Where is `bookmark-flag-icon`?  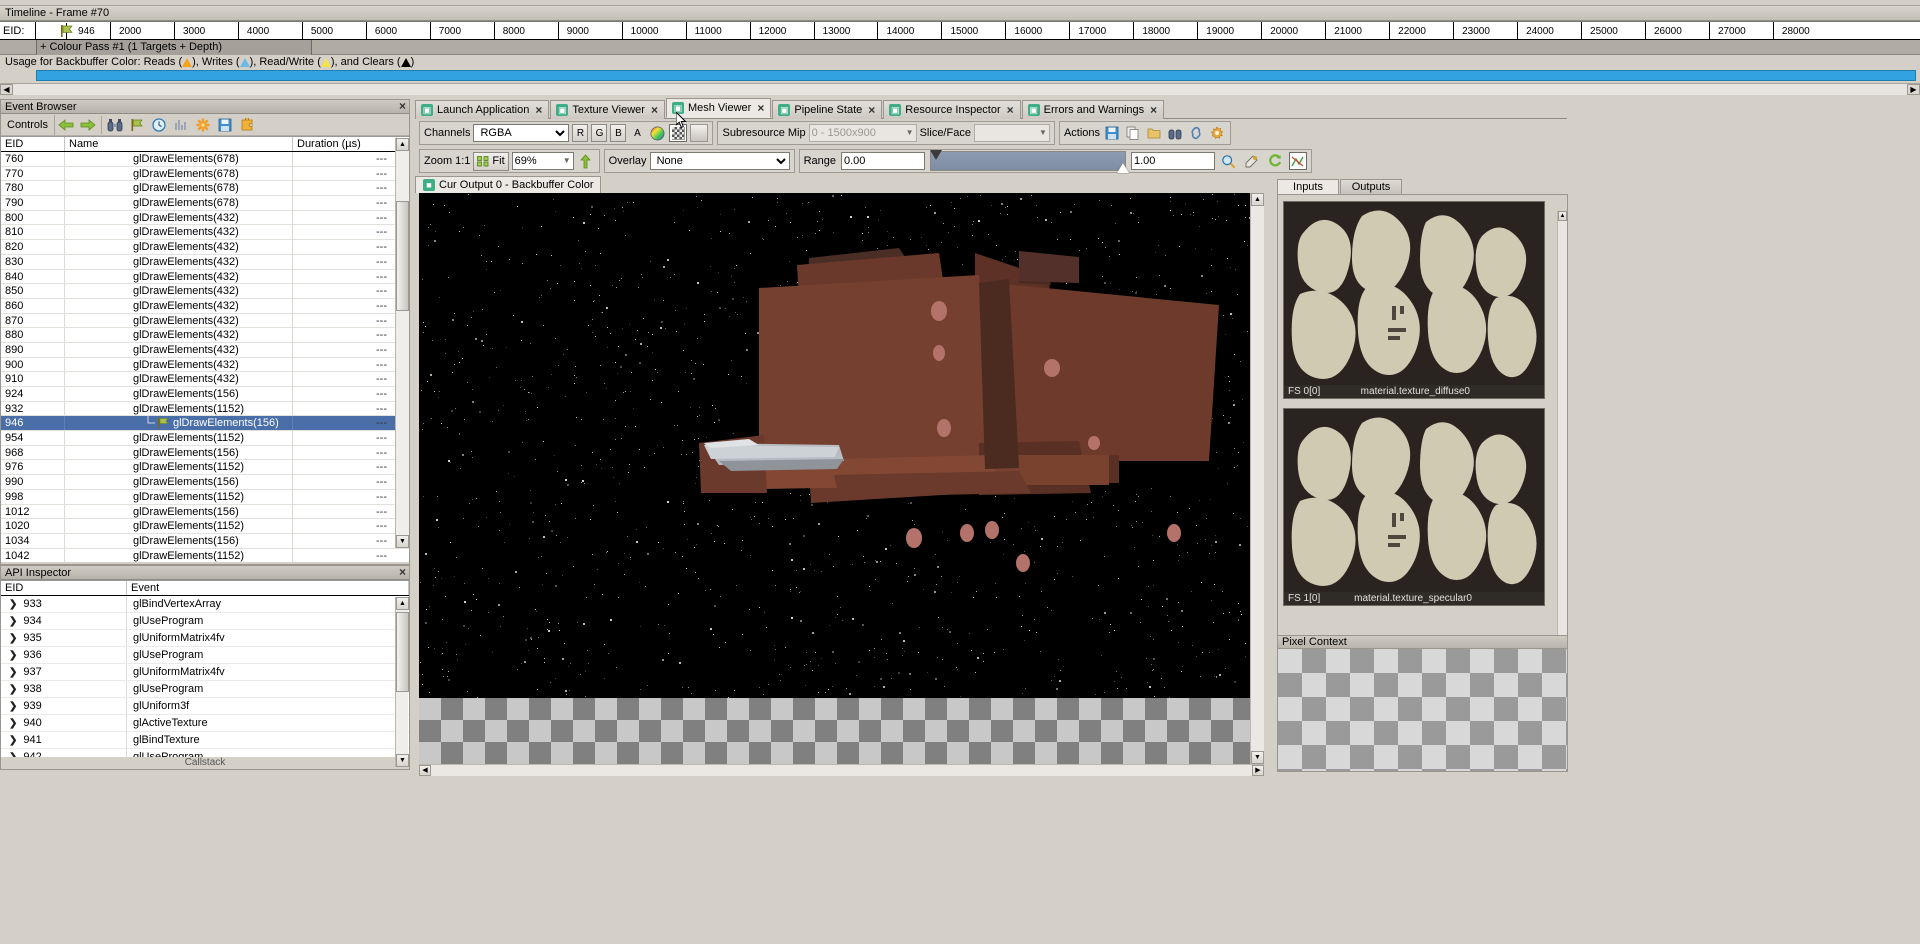 bookmark-flag-icon is located at coordinates (137, 125).